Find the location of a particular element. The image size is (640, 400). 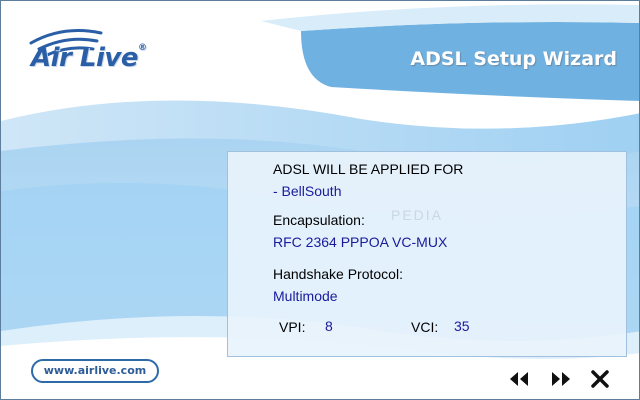

double-left-arrow-icon is located at coordinates (519, 379).